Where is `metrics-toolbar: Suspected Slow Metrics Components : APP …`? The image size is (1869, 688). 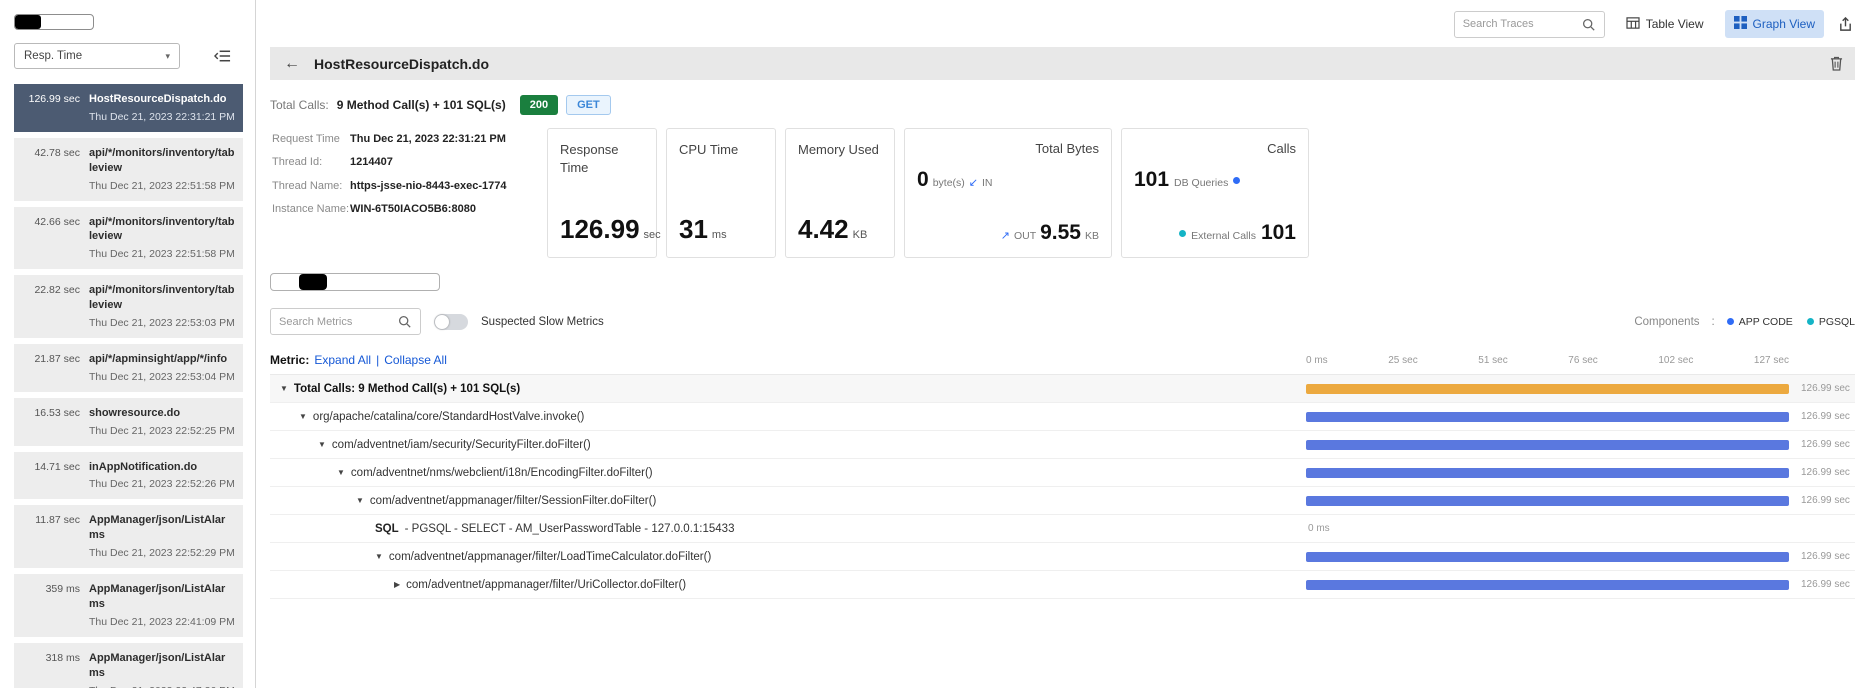
metrics-toolbar: Suspected Slow Metrics Components : APP … is located at coordinates (1062, 321).